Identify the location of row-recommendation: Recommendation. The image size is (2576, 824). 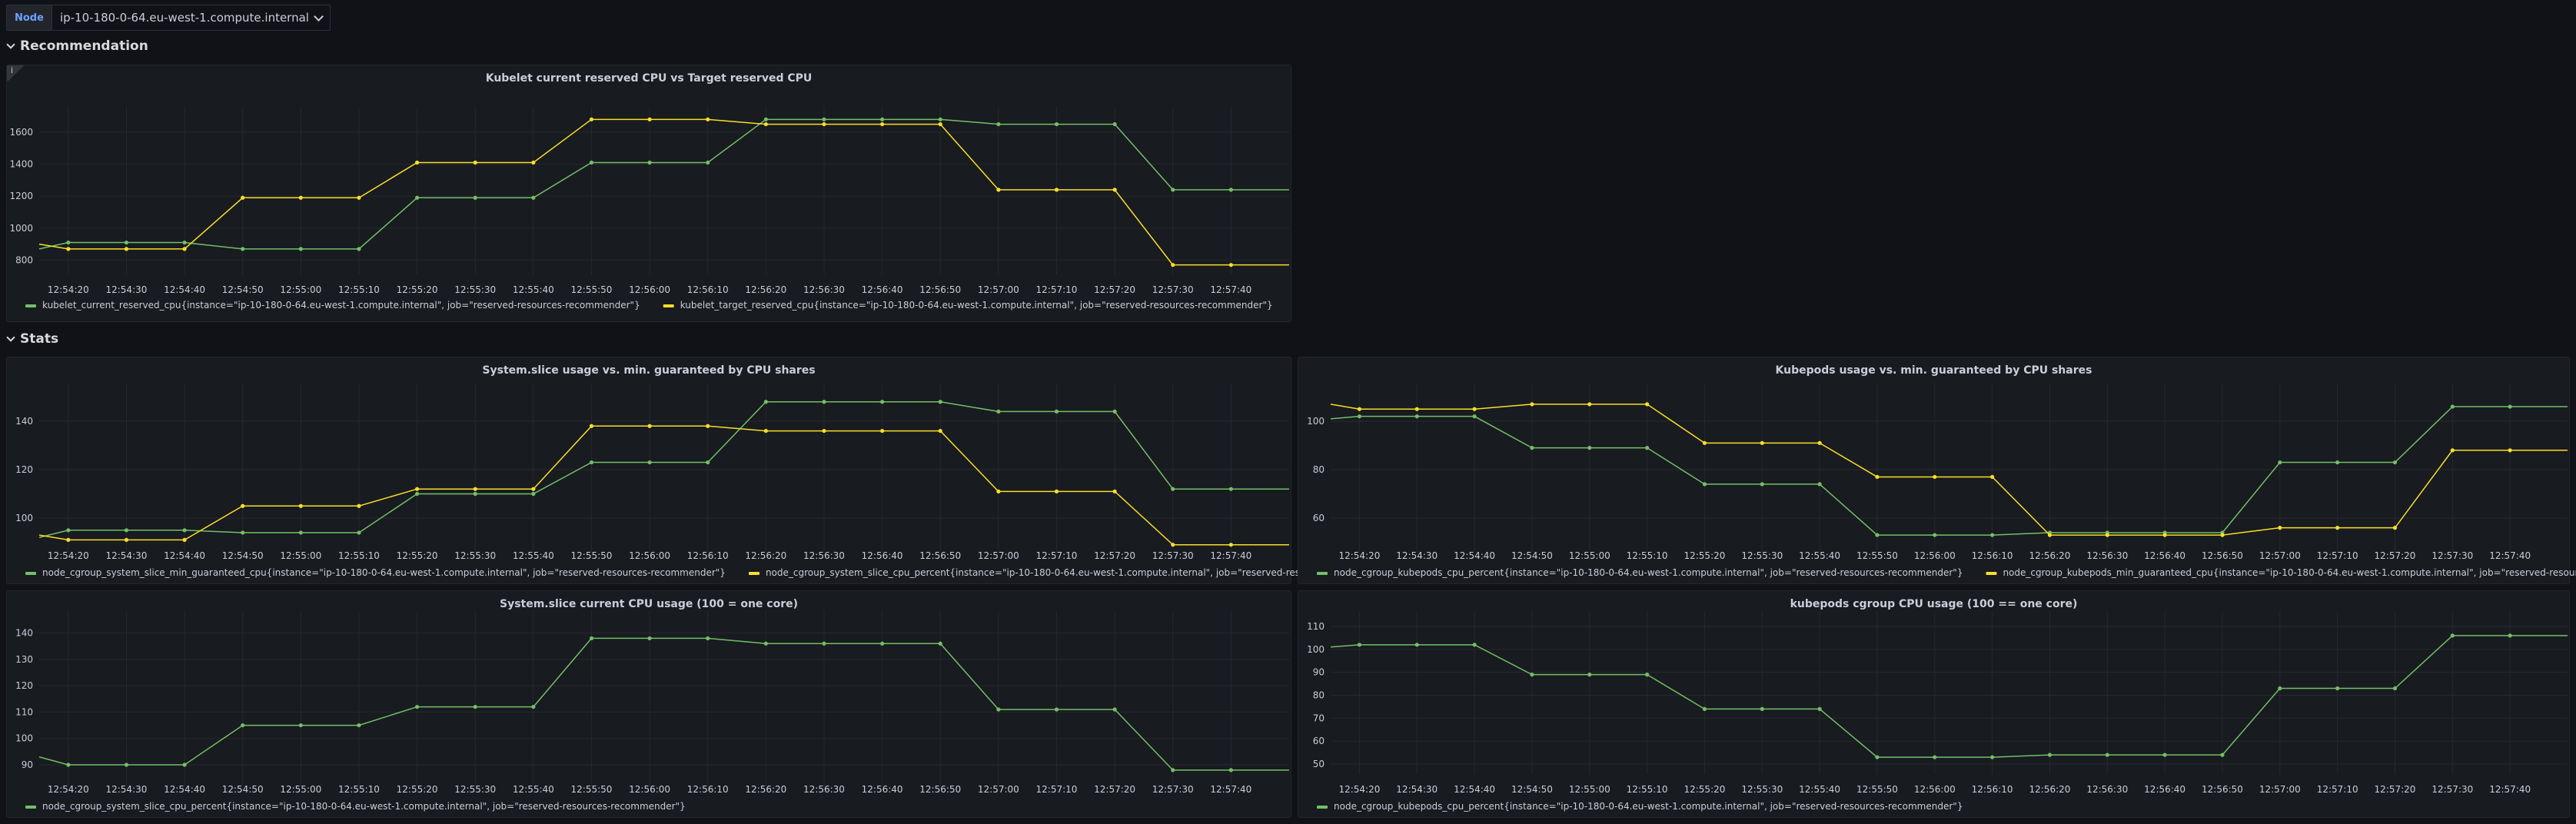
(77, 46).